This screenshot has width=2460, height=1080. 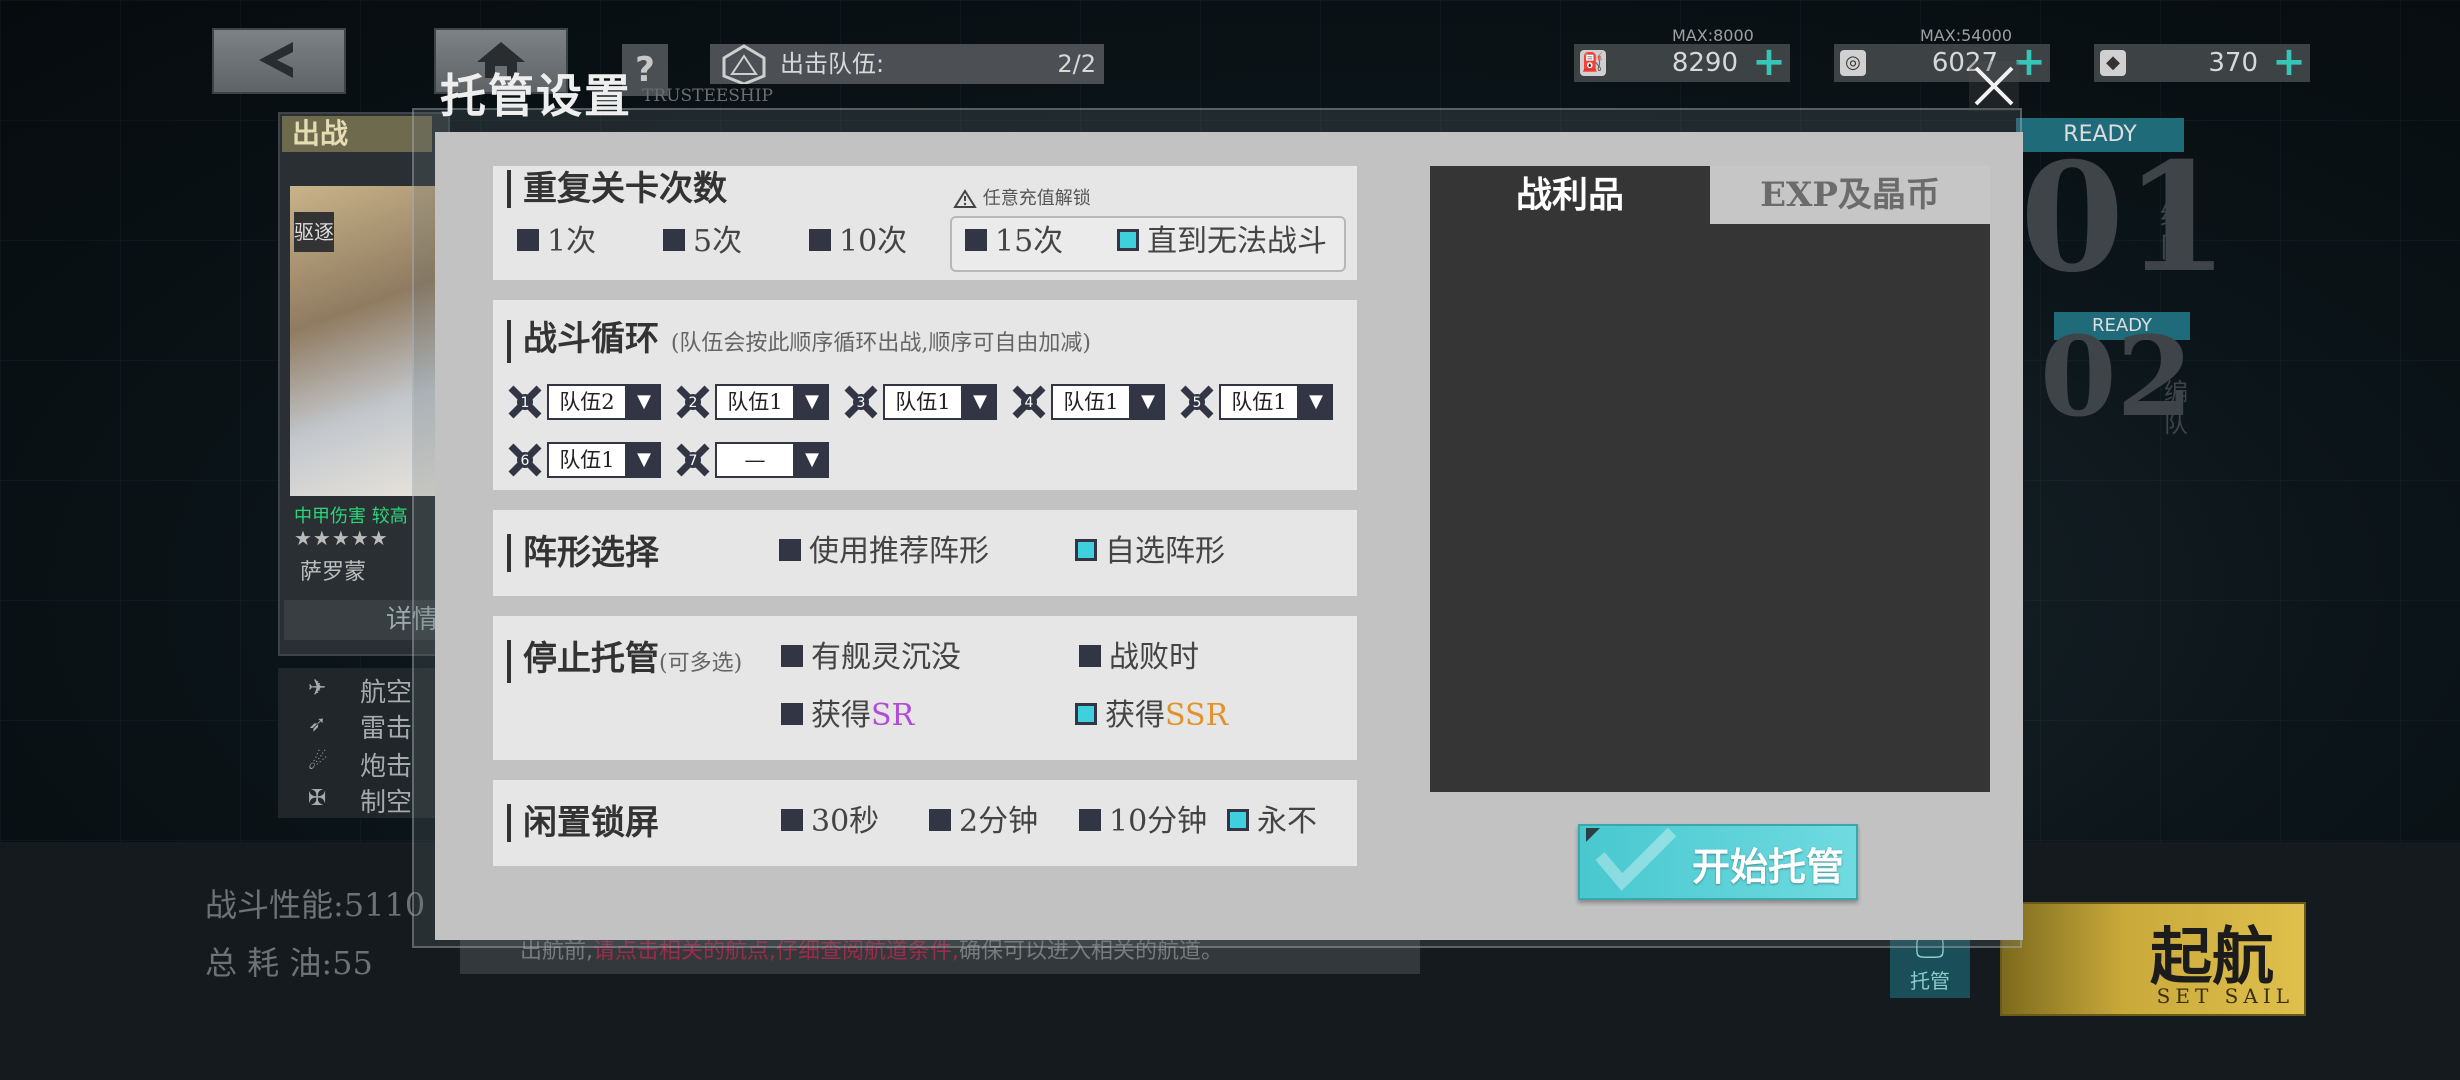 What do you see at coordinates (2176, 408) in the screenshot?
I see `team2-side-label: 编队` at bounding box center [2176, 408].